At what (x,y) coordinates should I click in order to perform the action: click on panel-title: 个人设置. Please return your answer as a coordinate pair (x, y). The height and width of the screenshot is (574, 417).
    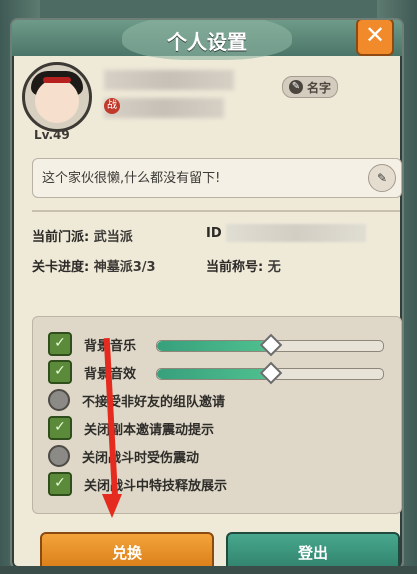
    Looking at the image, I should click on (207, 42).